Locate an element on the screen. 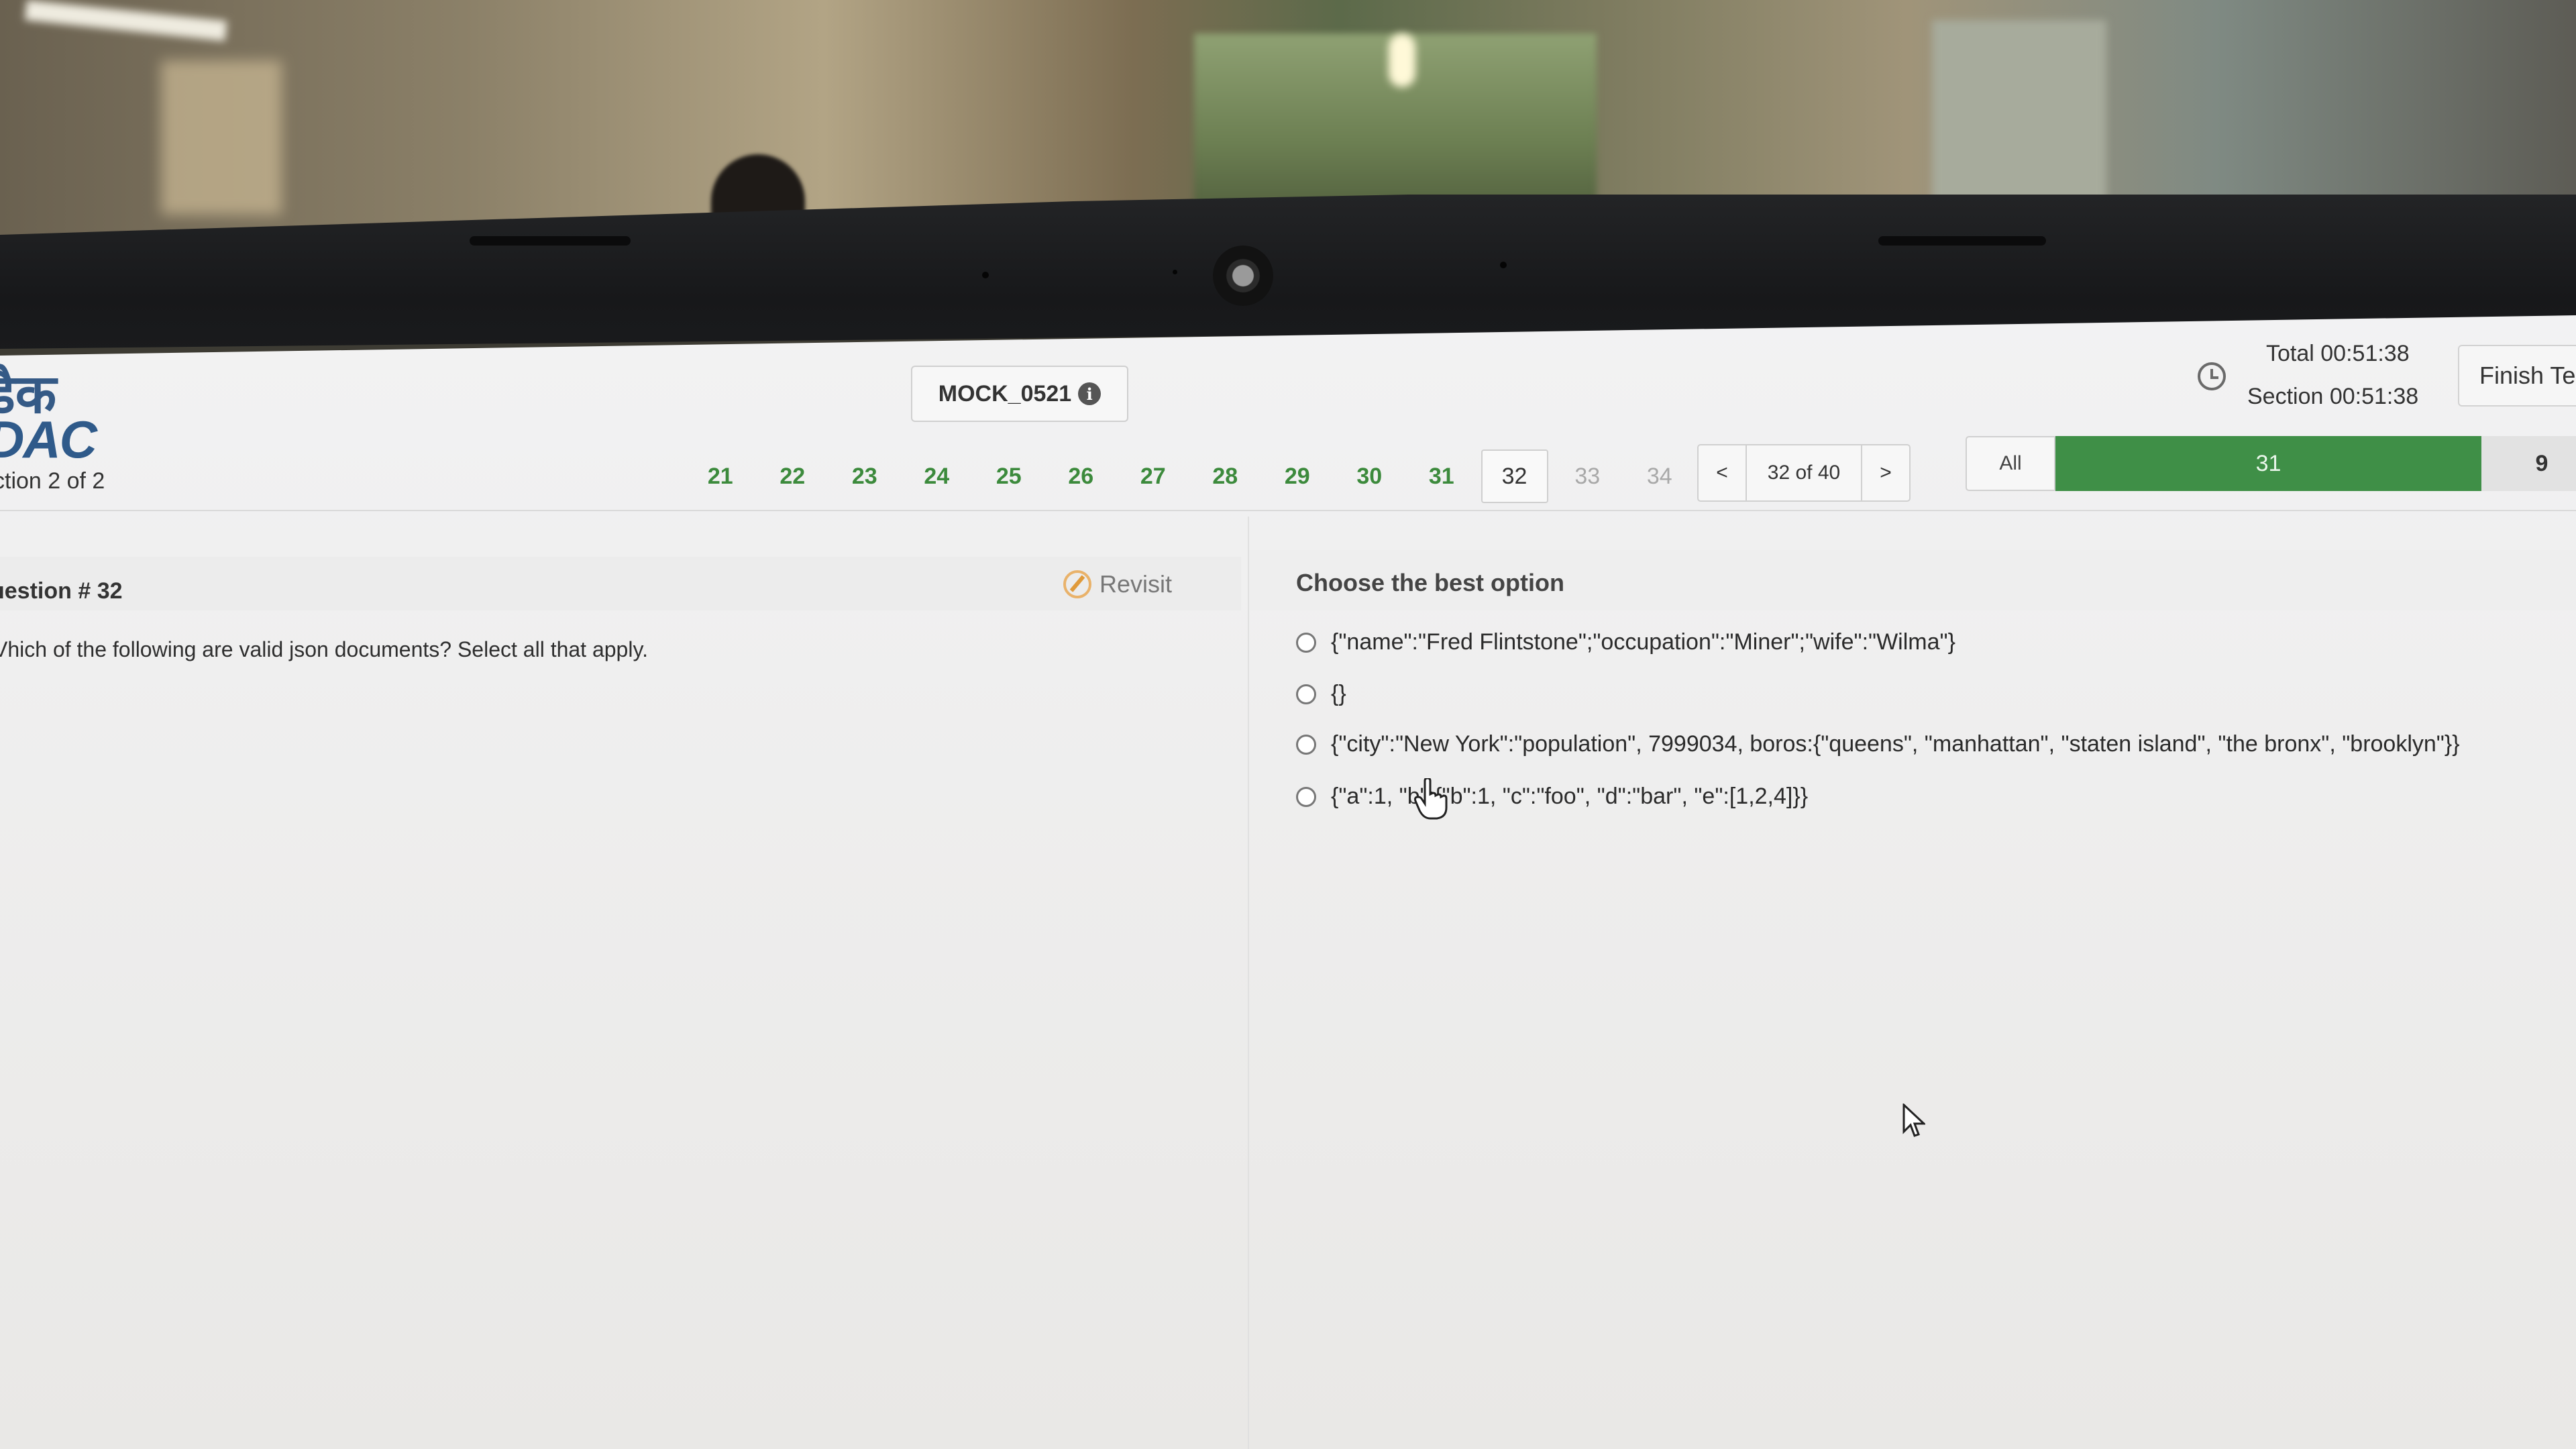 This screenshot has height=1449, width=2576. filter-all-button: All is located at coordinates (2010, 463).